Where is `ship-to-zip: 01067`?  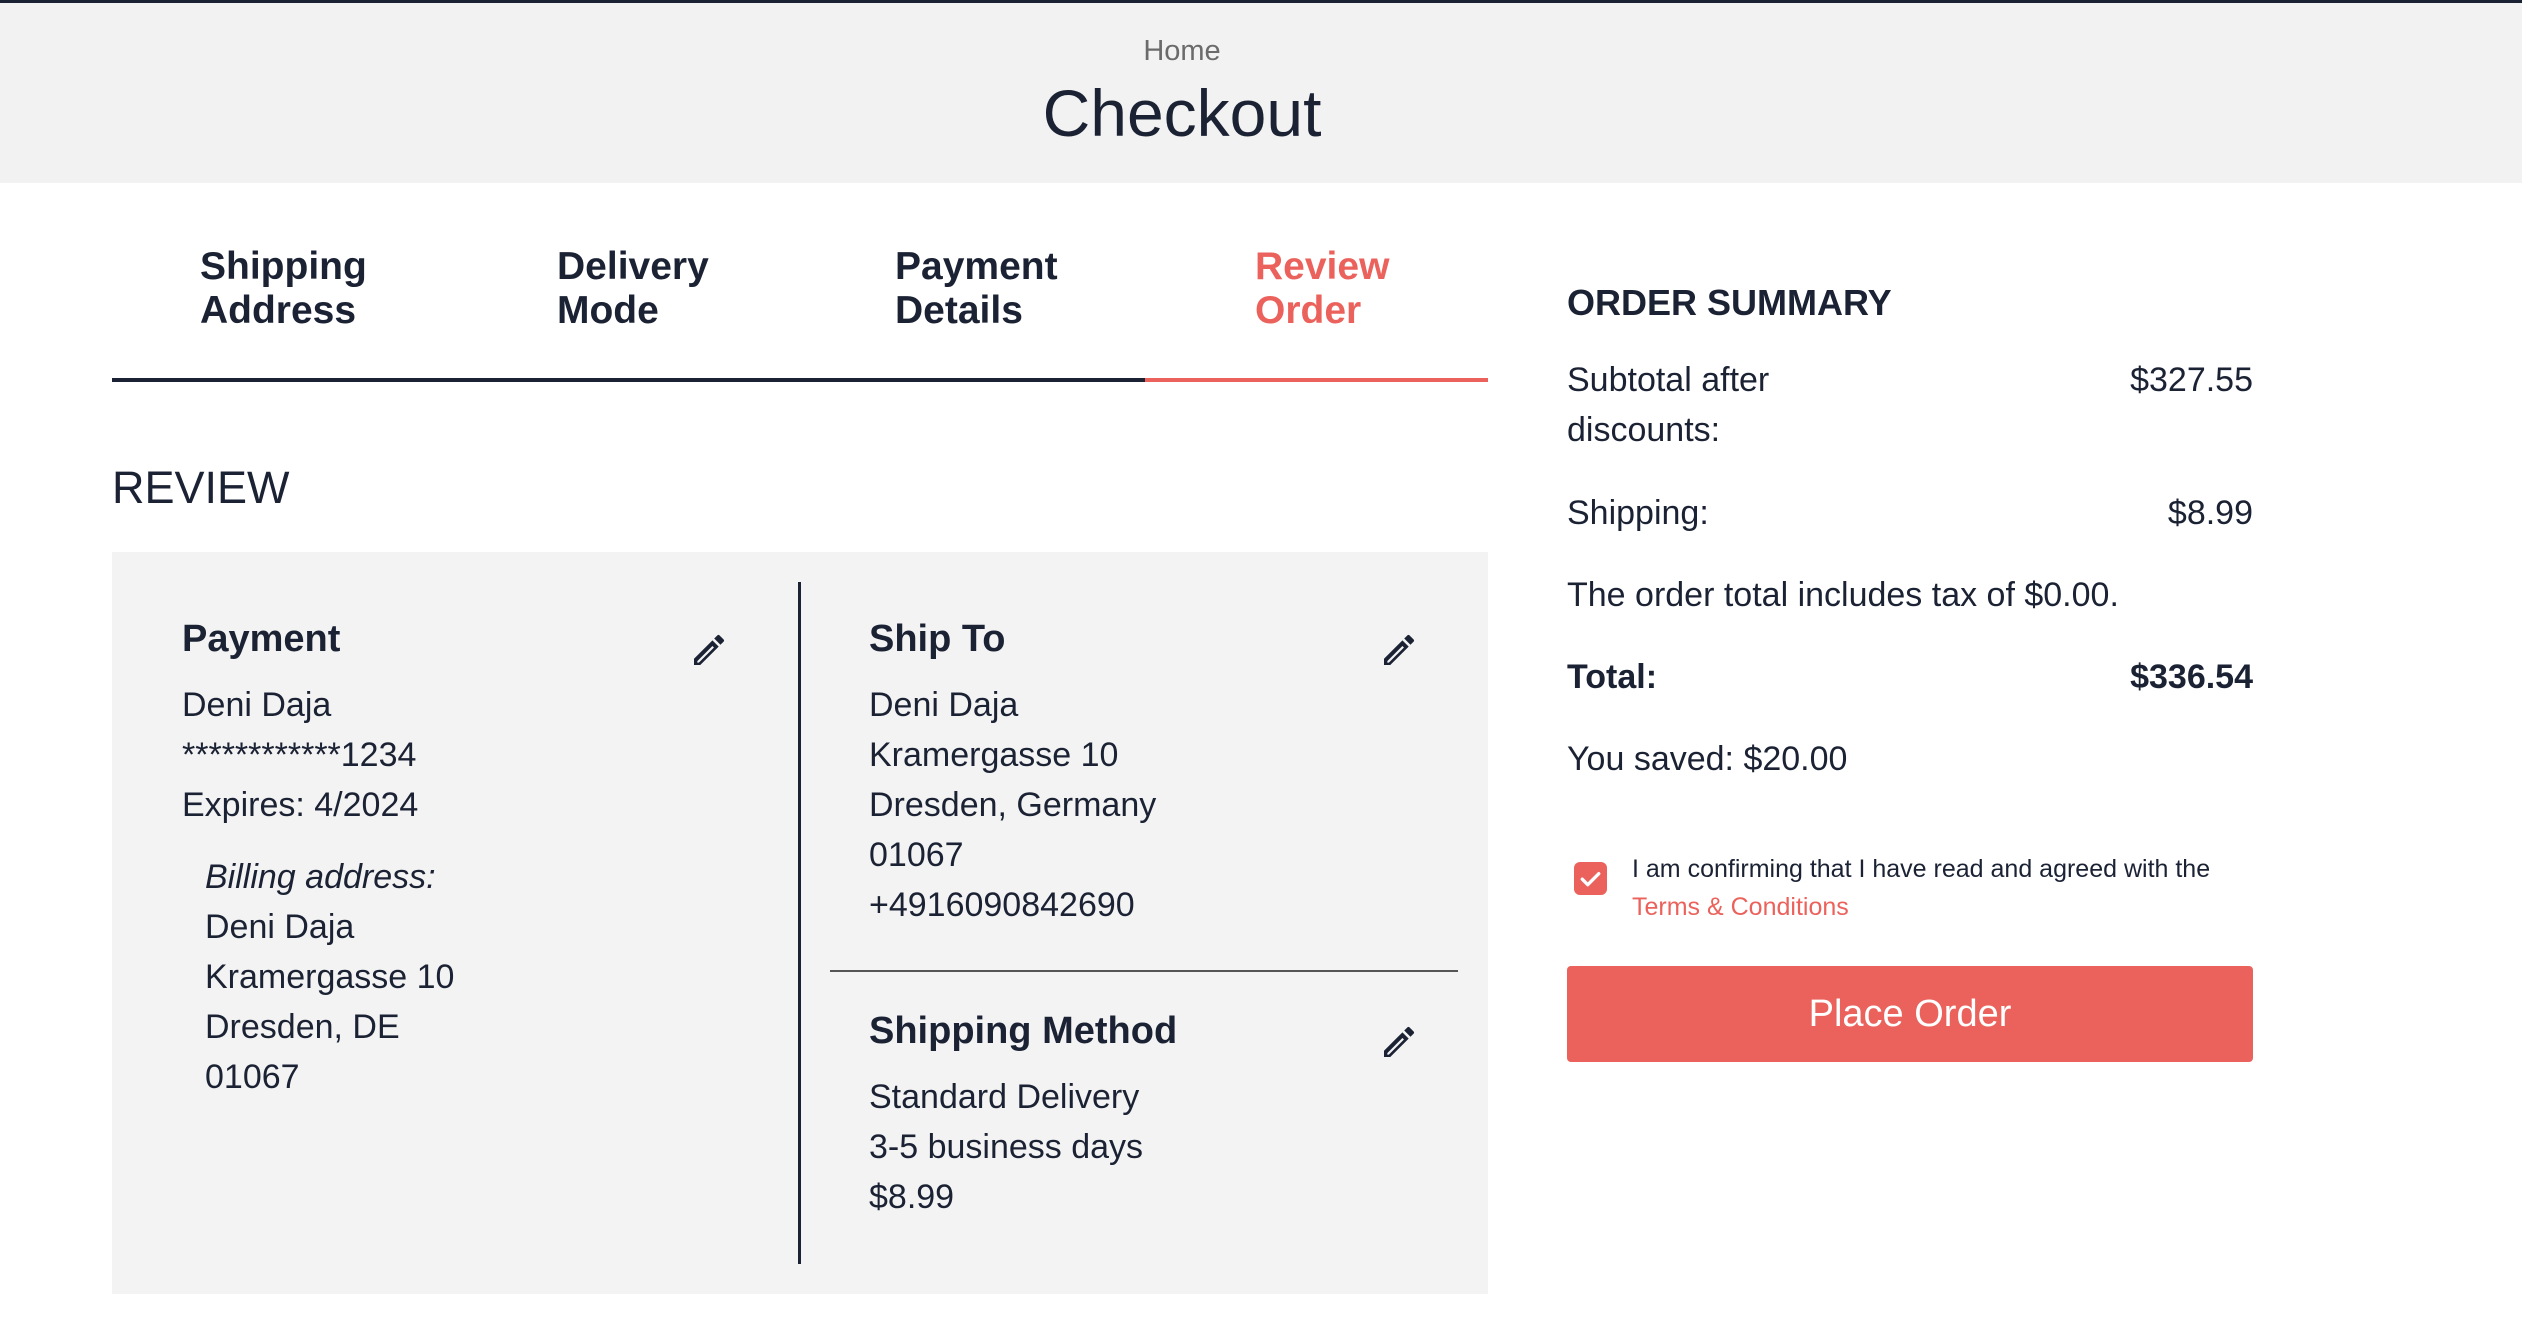 ship-to-zip: 01067 is located at coordinates (916, 855).